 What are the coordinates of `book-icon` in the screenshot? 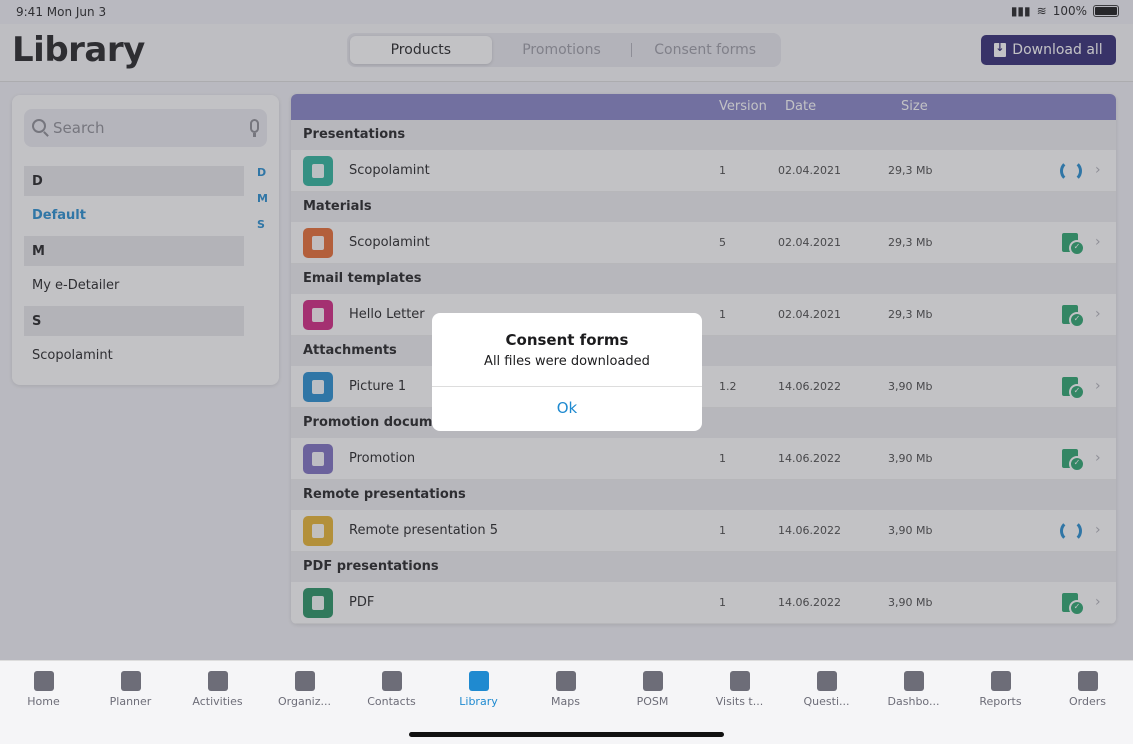 It's located at (478, 681).